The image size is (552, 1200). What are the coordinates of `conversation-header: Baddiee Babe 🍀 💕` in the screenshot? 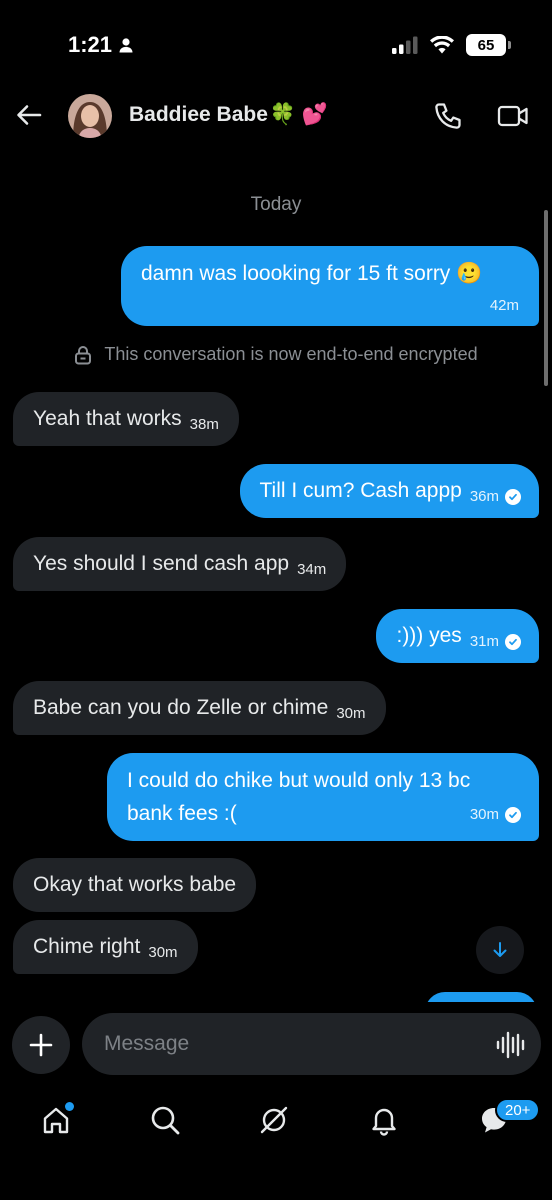 It's located at (276, 116).